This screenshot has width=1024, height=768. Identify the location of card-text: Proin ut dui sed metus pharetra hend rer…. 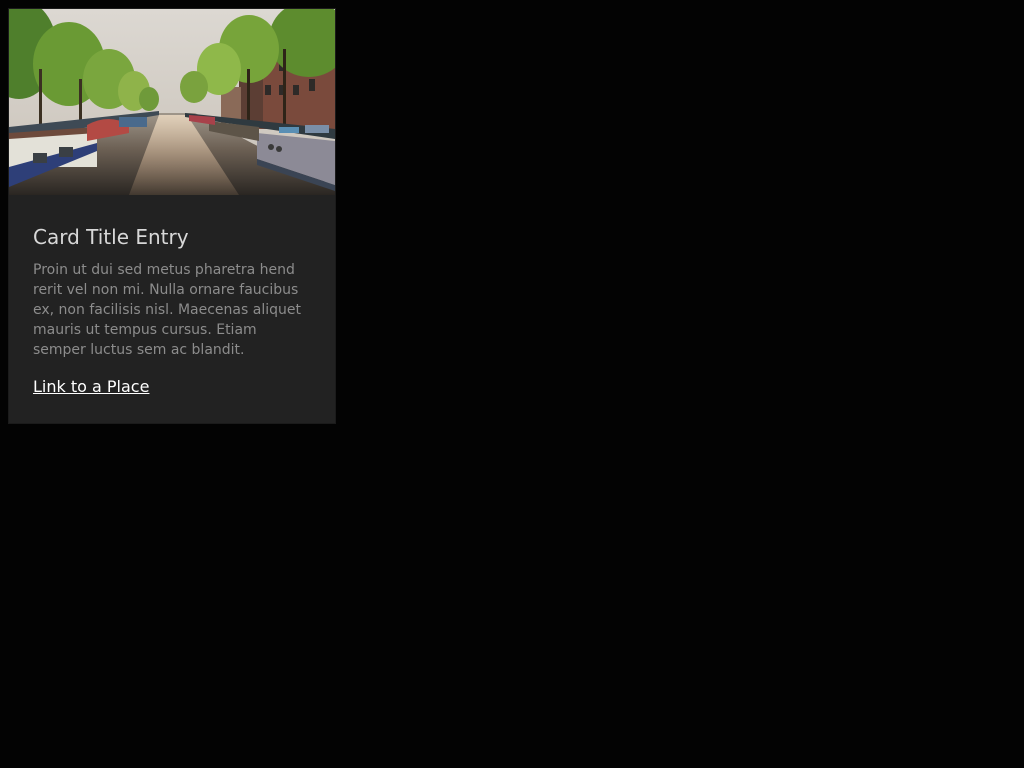
(167, 310).